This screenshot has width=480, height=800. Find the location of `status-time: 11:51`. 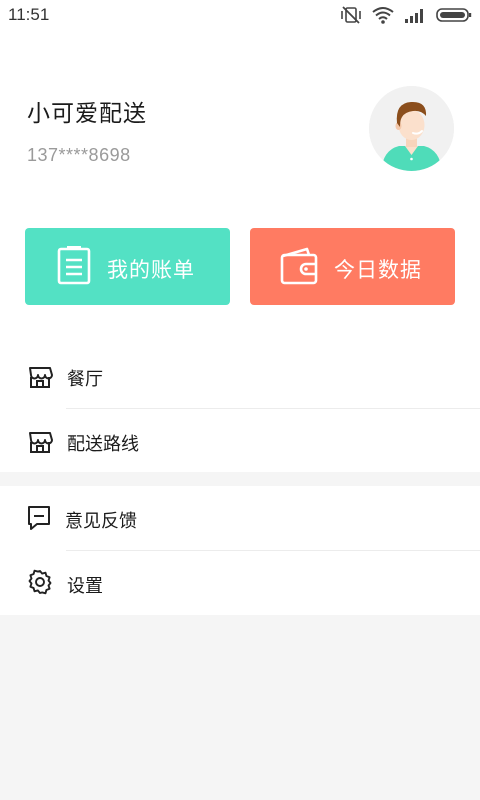

status-time: 11:51 is located at coordinates (29, 14).